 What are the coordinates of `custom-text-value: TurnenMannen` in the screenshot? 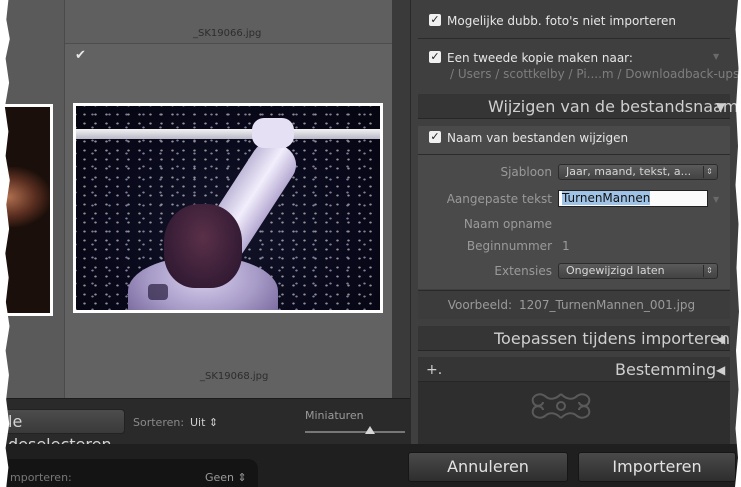 It's located at (606, 198).